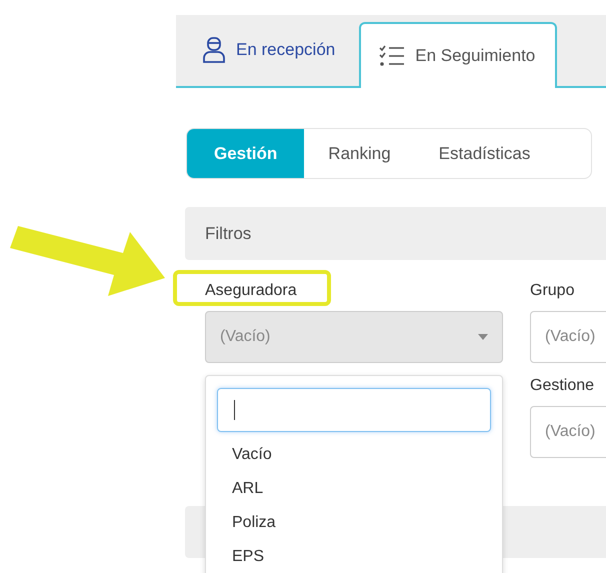  What do you see at coordinates (395, 233) in the screenshot?
I see `section-header: Filtros` at bounding box center [395, 233].